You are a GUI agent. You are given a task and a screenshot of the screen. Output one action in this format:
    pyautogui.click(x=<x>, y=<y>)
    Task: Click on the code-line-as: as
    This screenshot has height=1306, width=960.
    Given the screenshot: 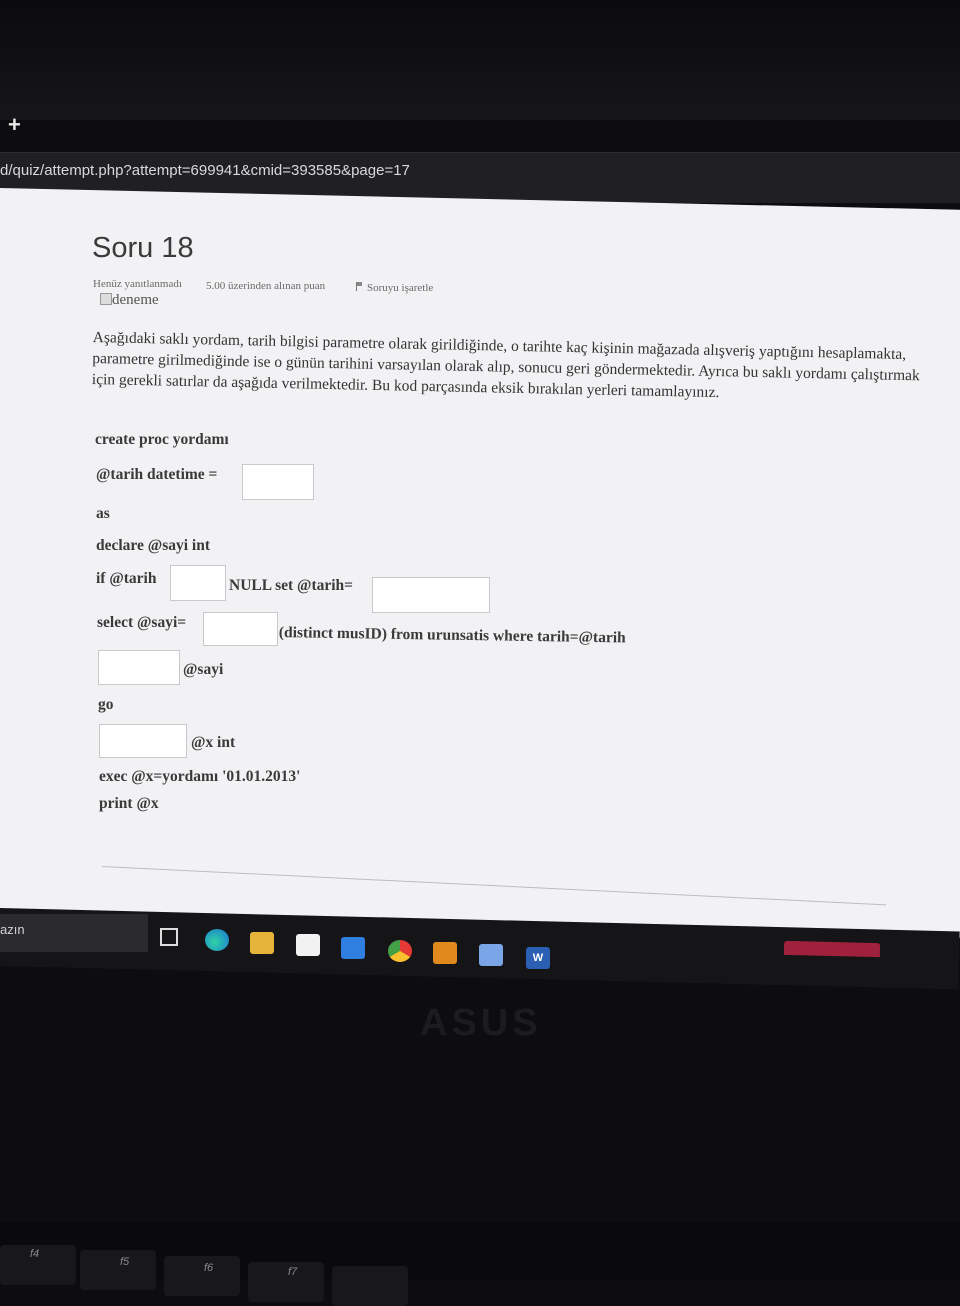 What is the action you would take?
    pyautogui.click(x=103, y=513)
    